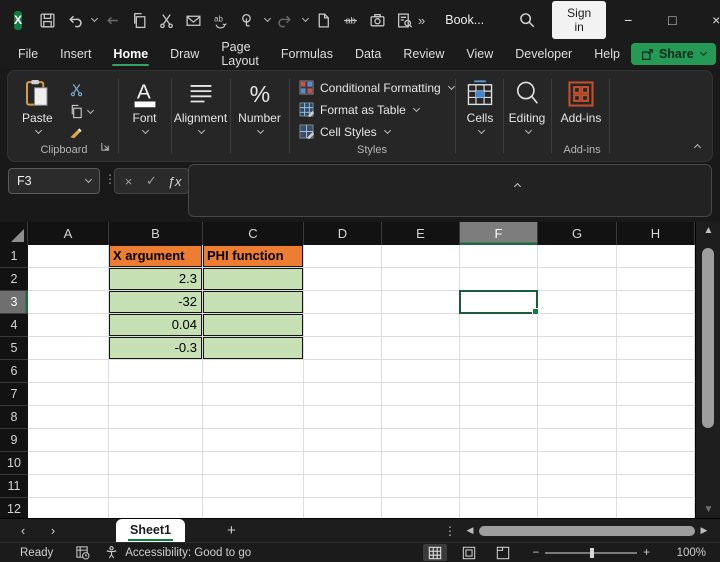 The image size is (720, 562). I want to click on zoom-level: 100%, so click(688, 553).